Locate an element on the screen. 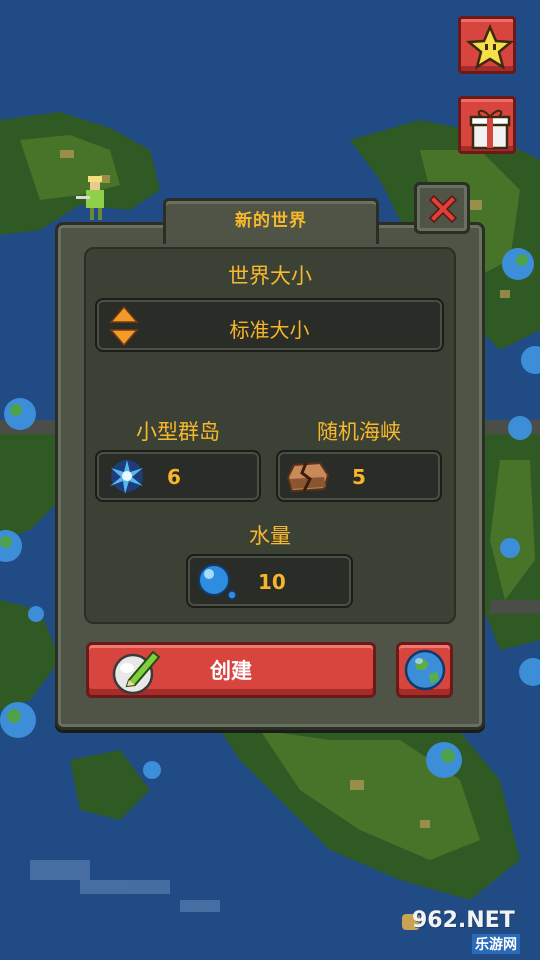 The width and height of the screenshot is (540, 960). water-label: 水量 is located at coordinates (270, 536).